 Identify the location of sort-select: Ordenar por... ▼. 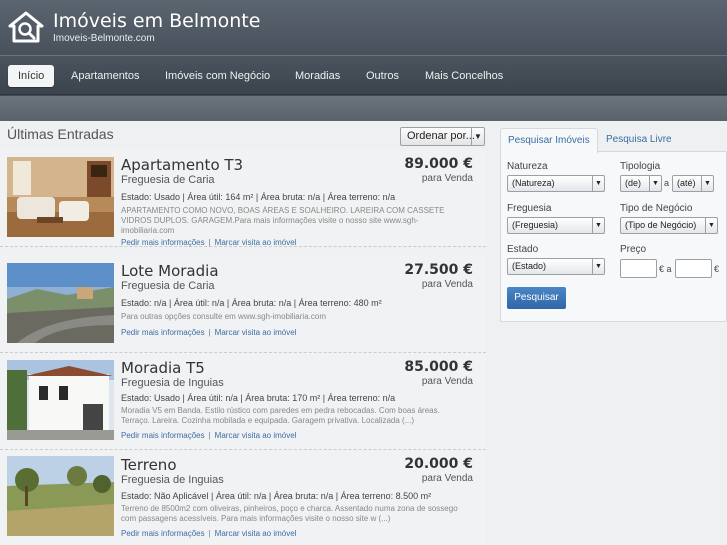
(442, 136).